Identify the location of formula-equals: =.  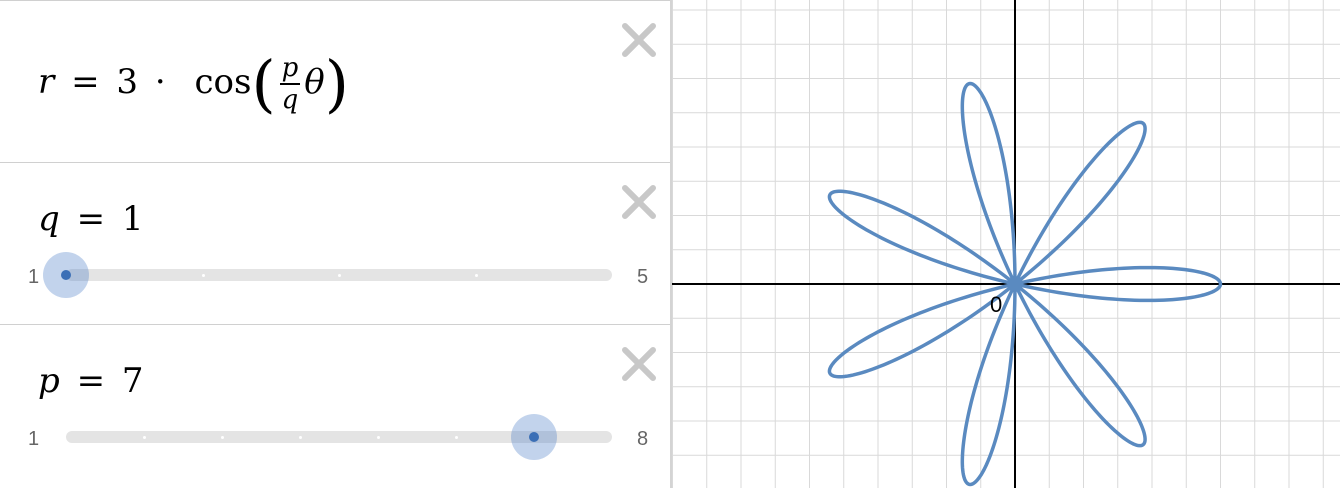
(85, 82).